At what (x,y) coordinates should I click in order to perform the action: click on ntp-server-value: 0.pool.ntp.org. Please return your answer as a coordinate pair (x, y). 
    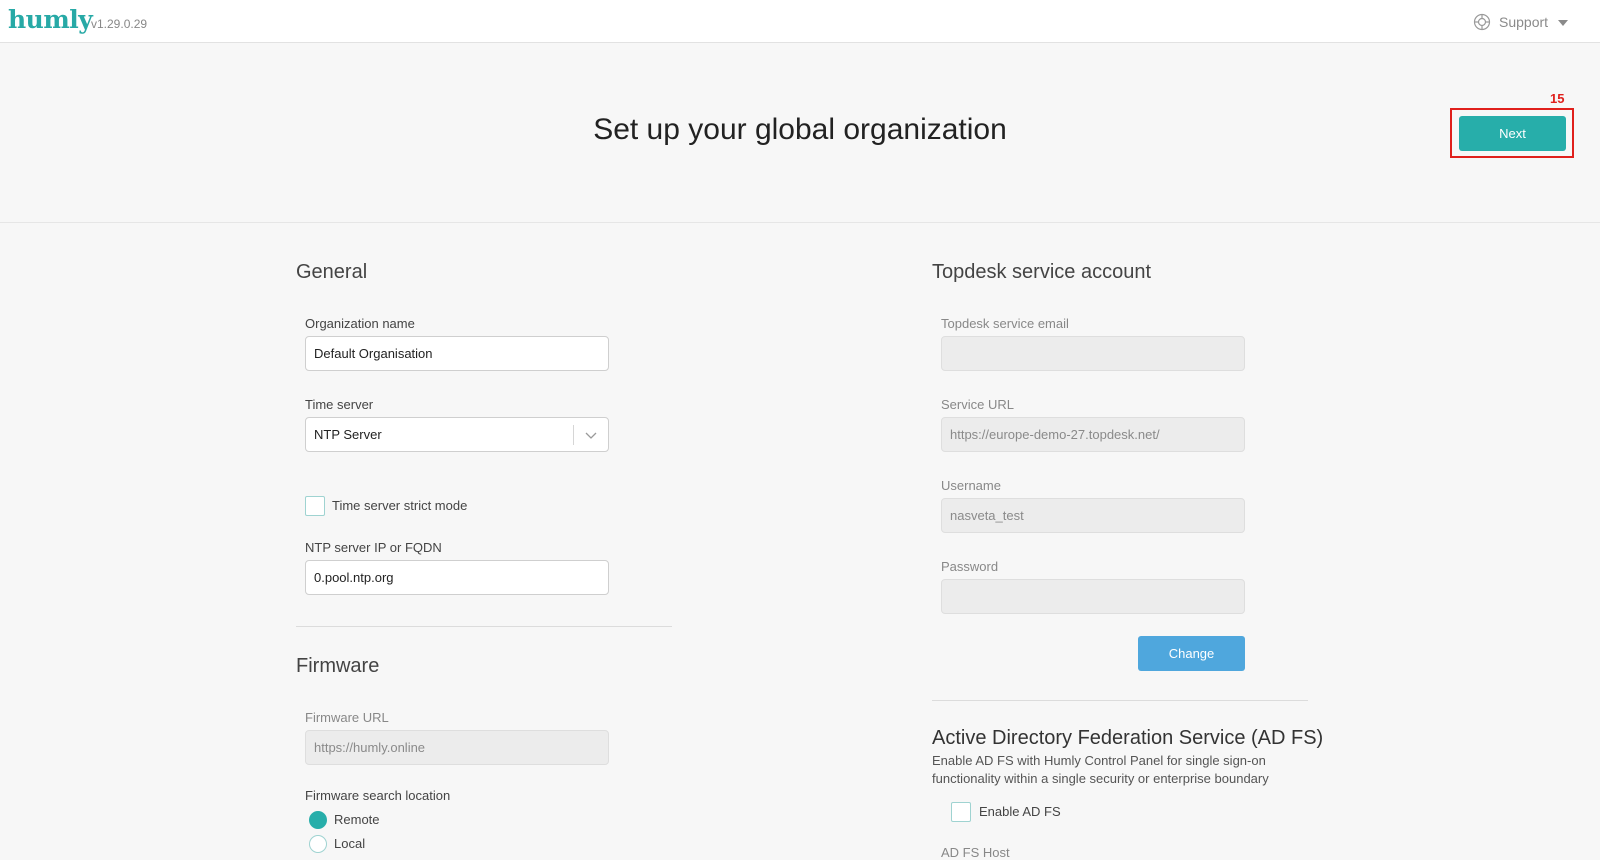
    Looking at the image, I should click on (354, 577).